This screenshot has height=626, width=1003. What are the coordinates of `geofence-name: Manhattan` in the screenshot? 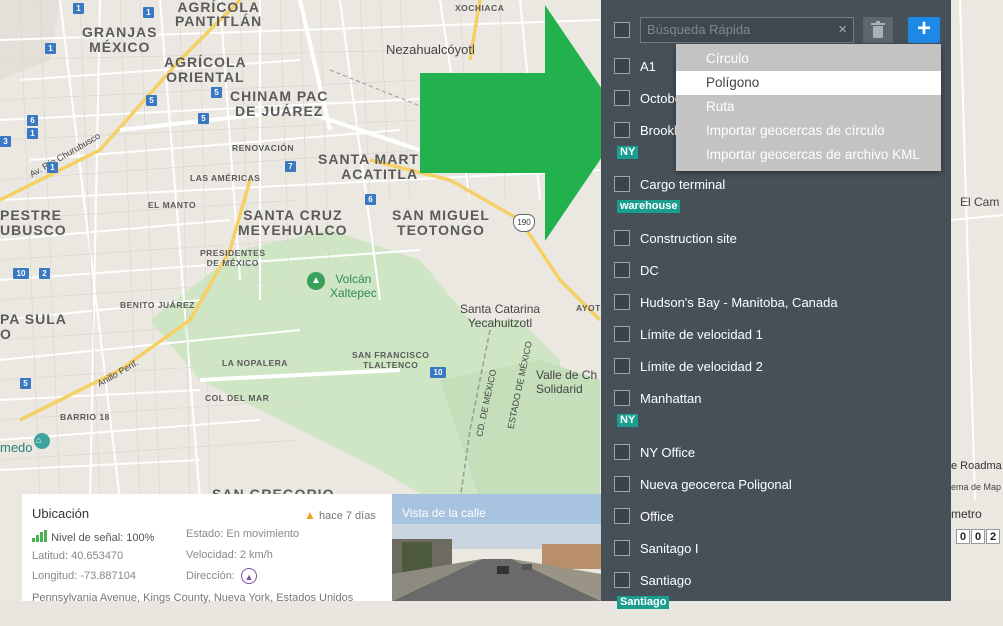 It's located at (671, 398).